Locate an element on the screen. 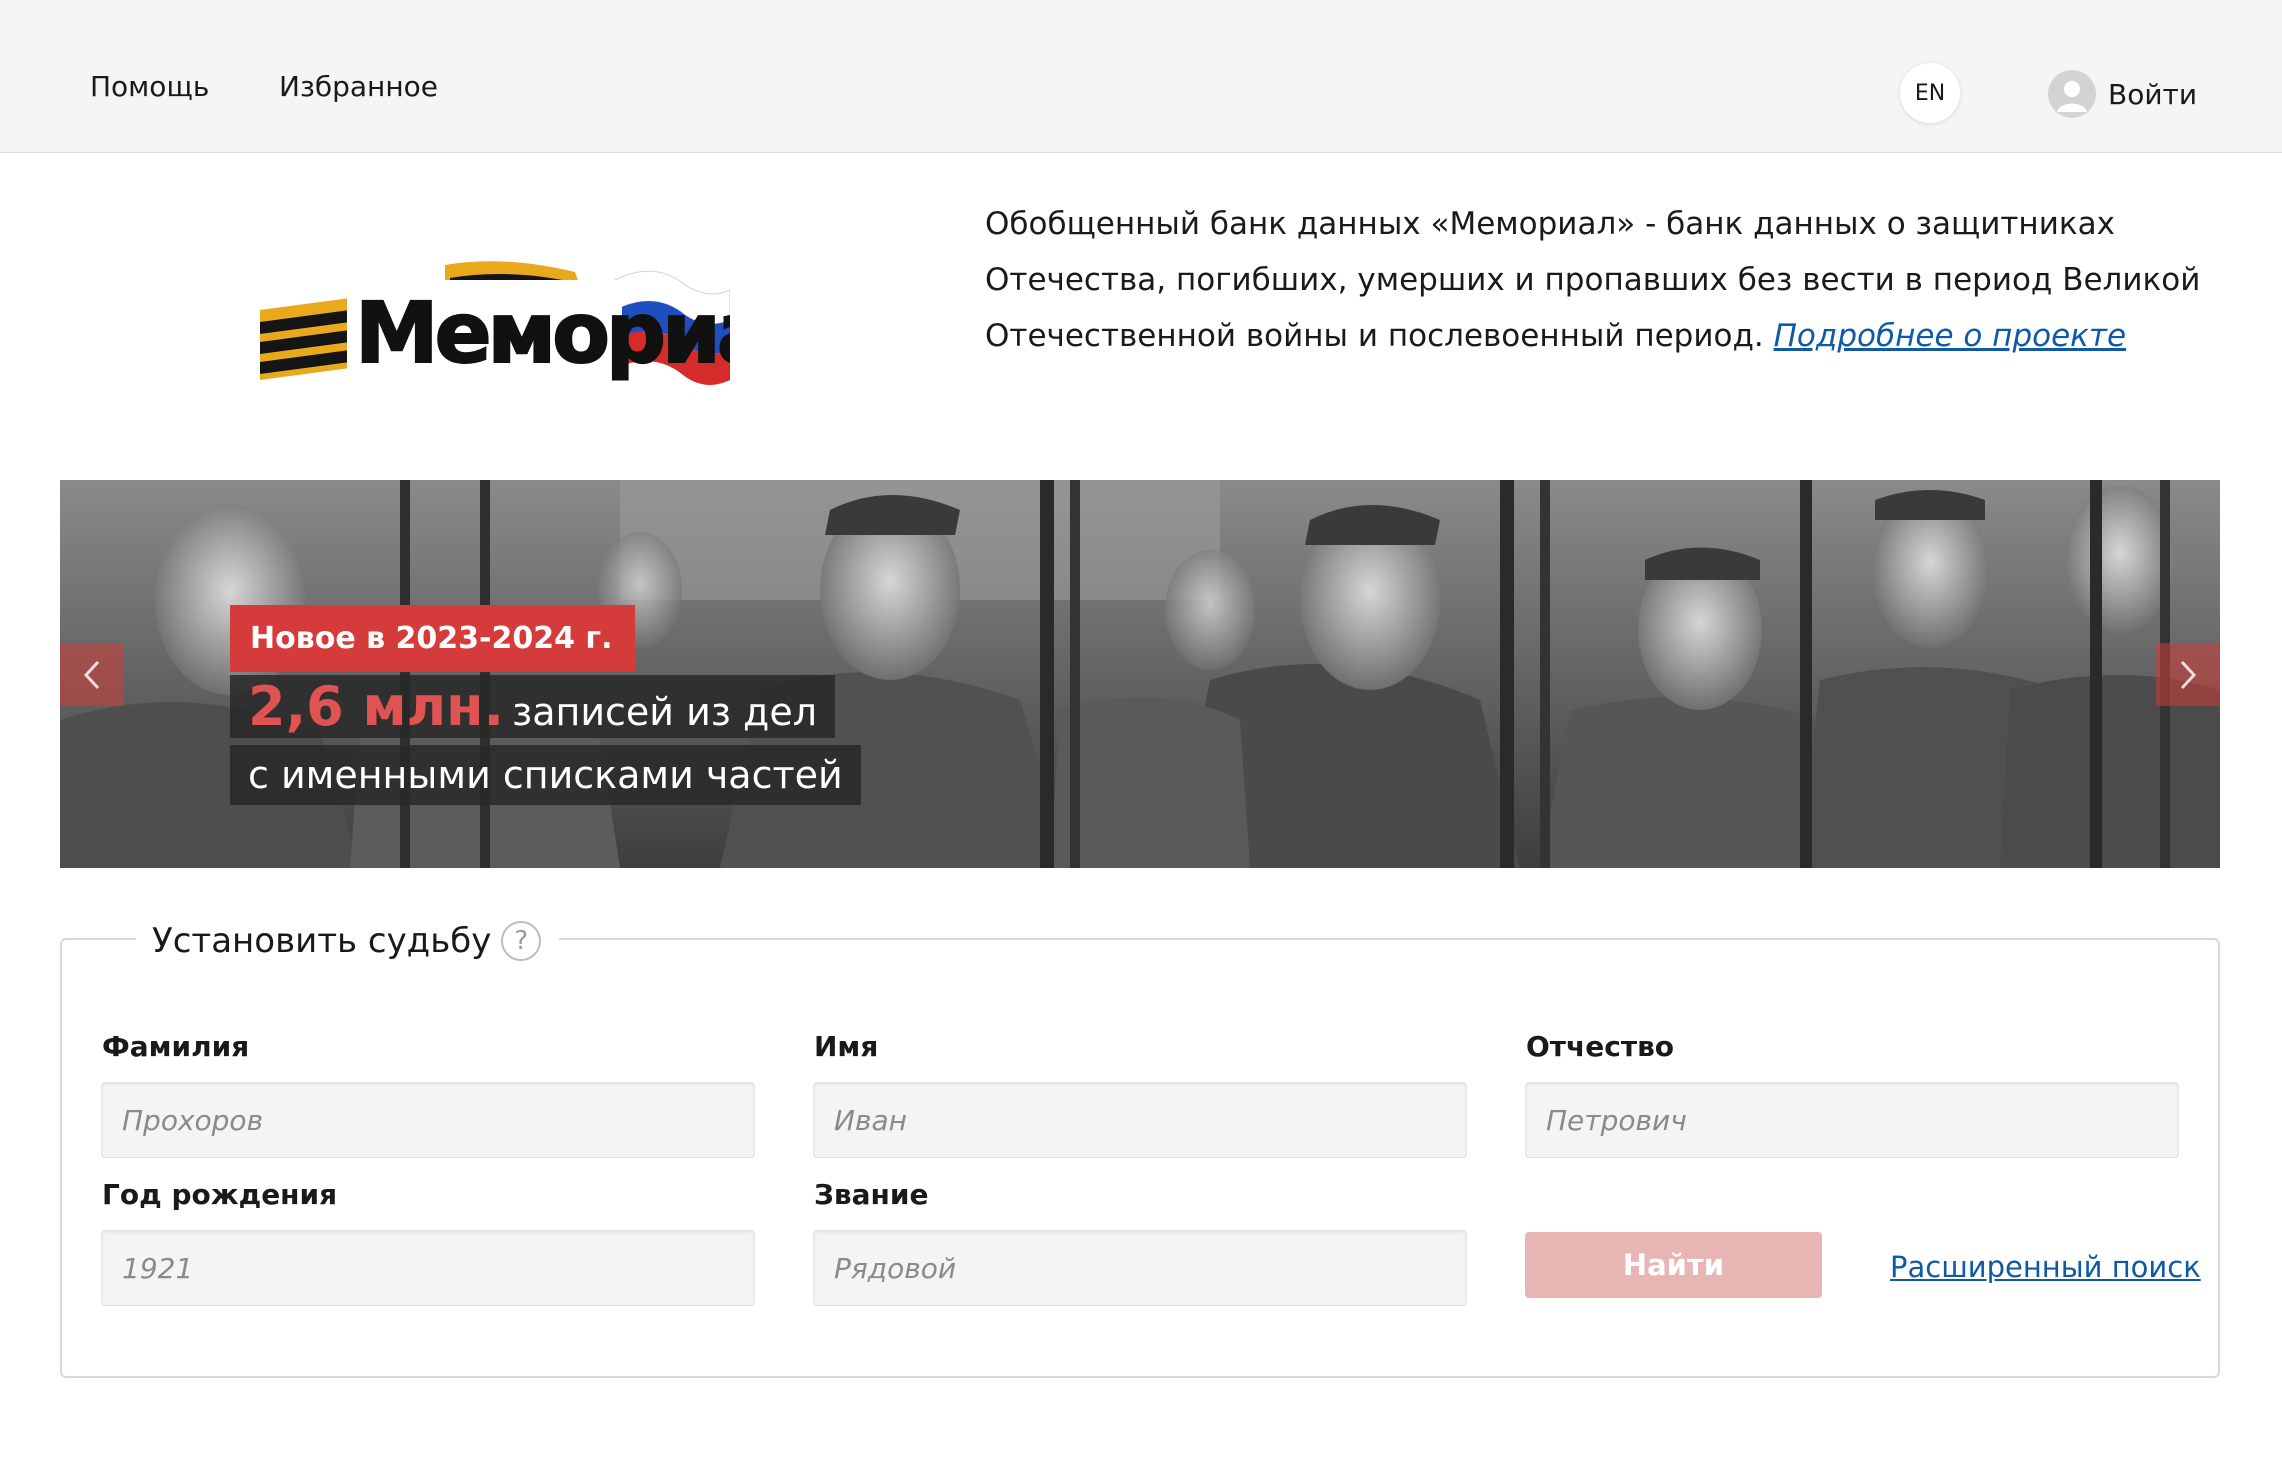  memorial-logo-graphic: Мемориал is located at coordinates (546, 323).